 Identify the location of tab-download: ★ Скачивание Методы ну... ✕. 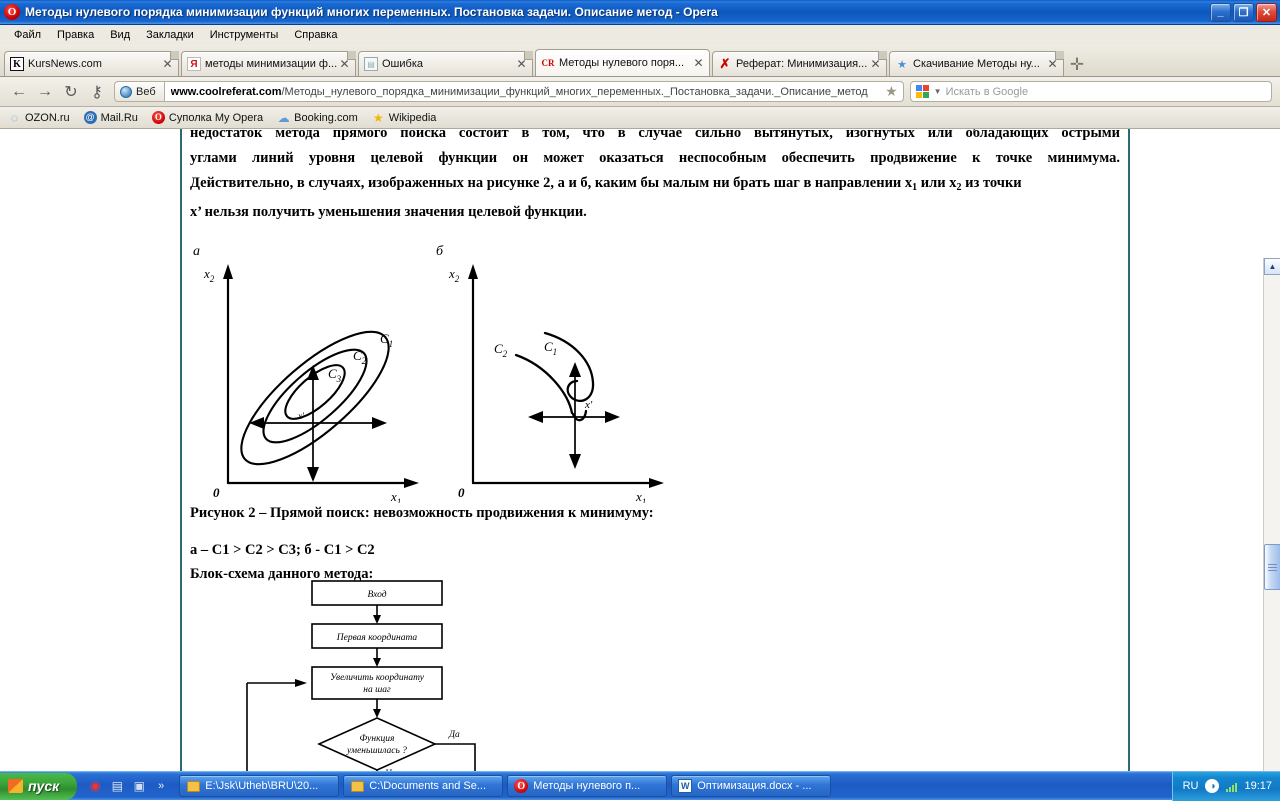
(976, 63).